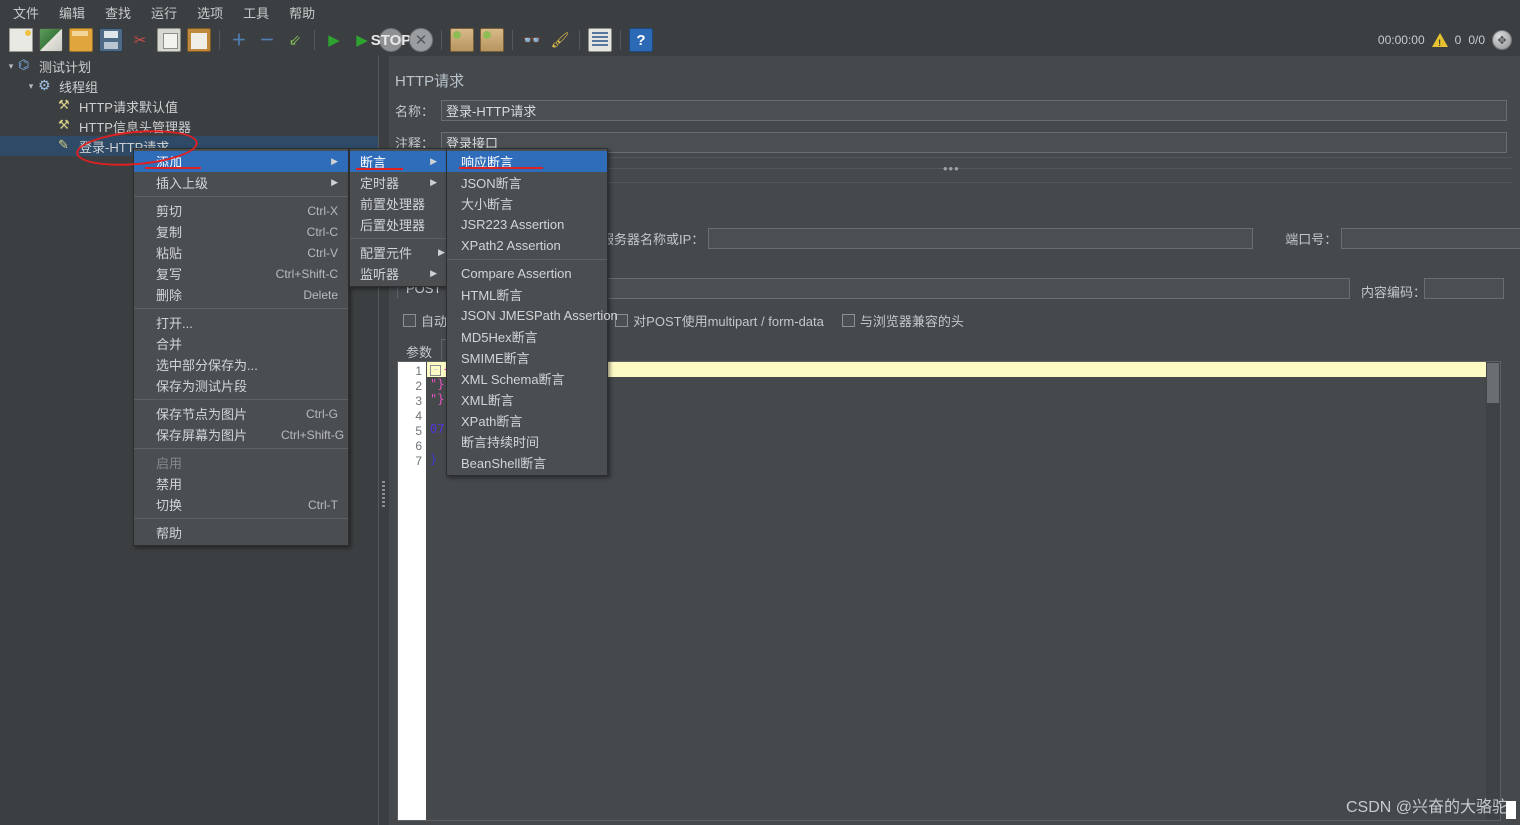  What do you see at coordinates (169, 40) in the screenshot?
I see `copy-icon` at bounding box center [169, 40].